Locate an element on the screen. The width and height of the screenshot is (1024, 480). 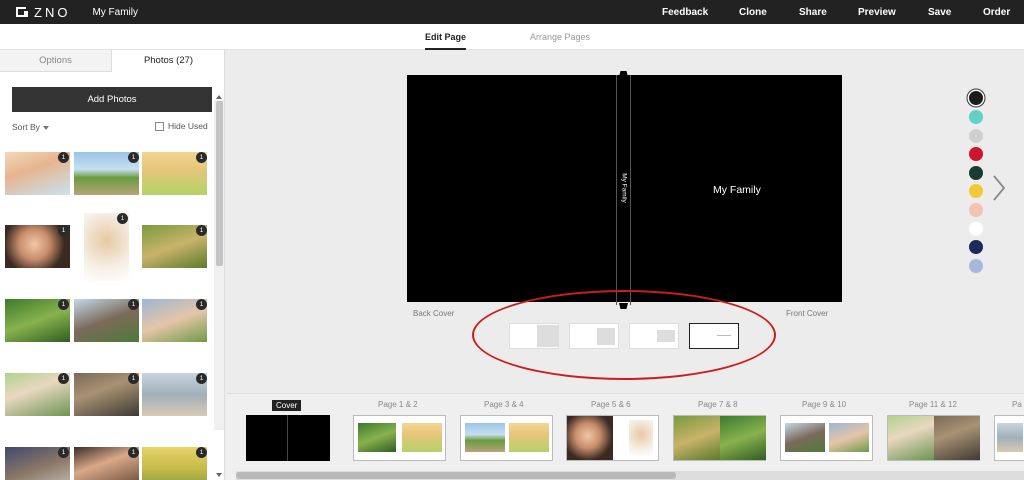
color-swatch-navy is located at coordinates (976, 247).